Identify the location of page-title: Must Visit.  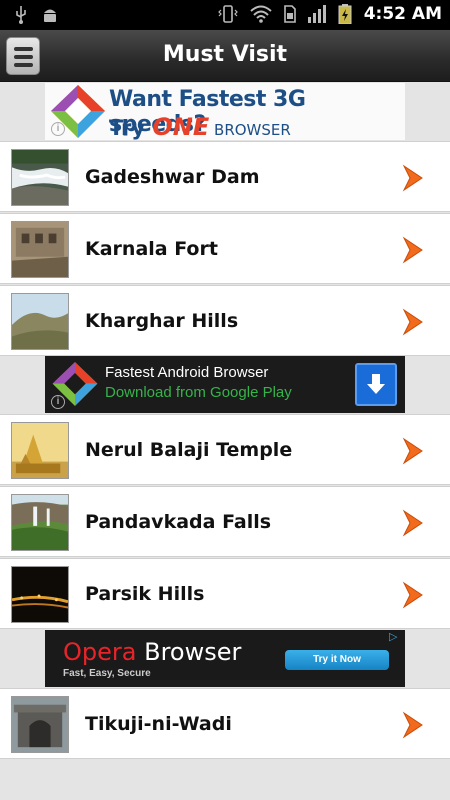
(225, 54).